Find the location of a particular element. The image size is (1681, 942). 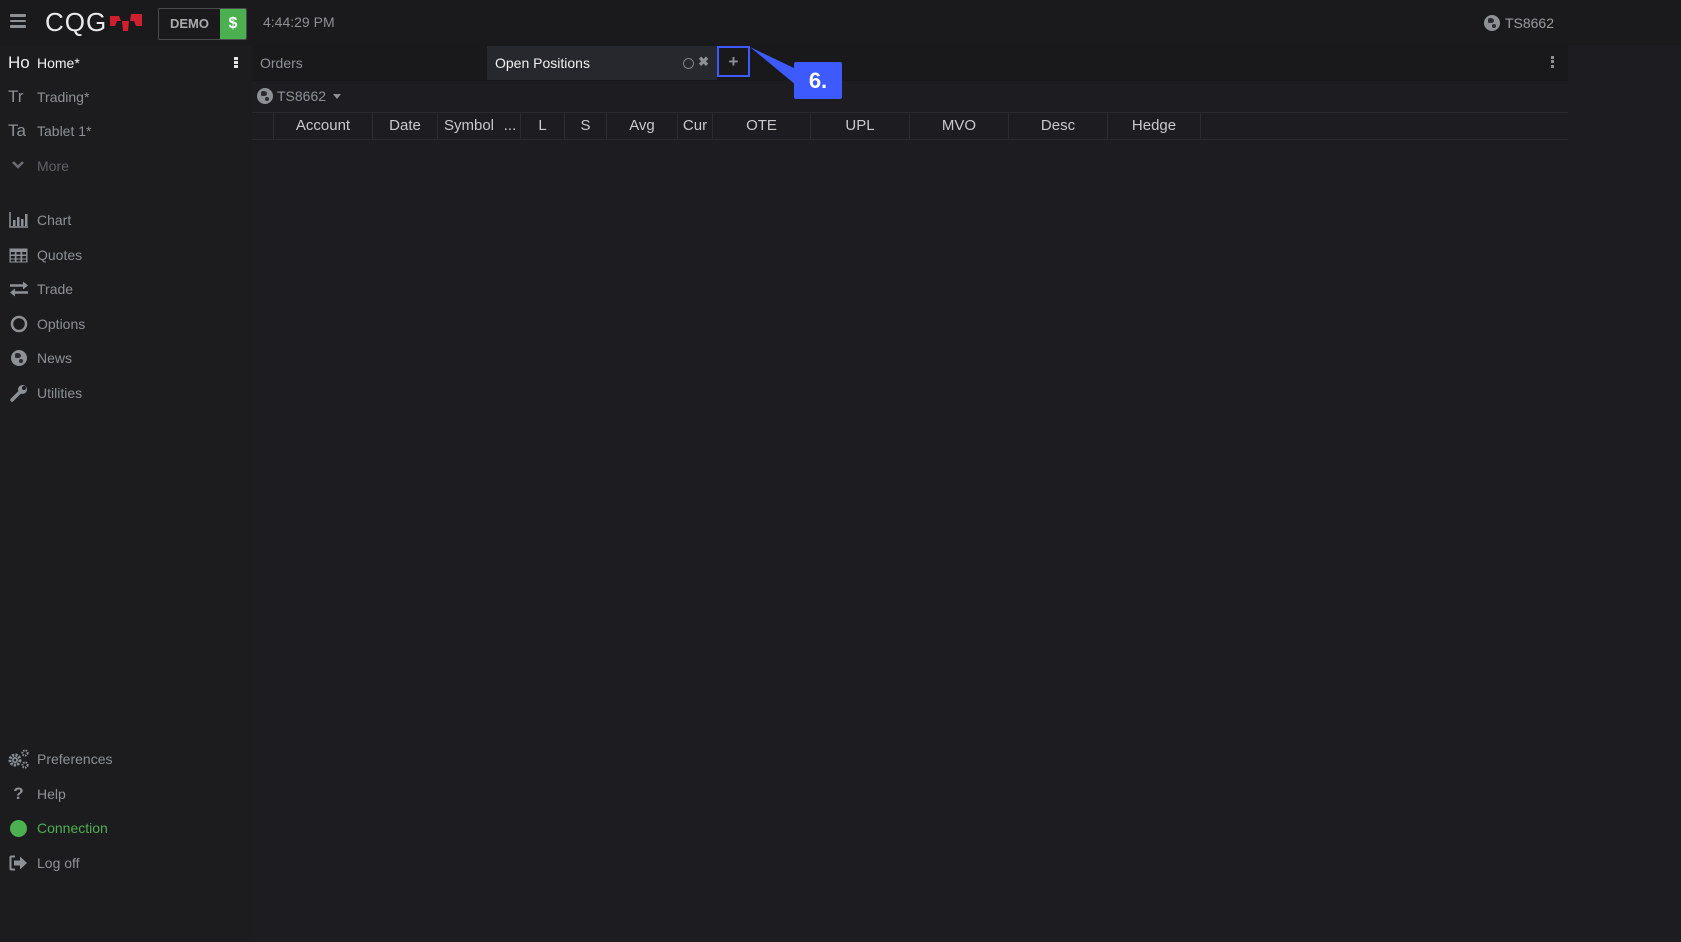

column-header: UPL is located at coordinates (860, 126).